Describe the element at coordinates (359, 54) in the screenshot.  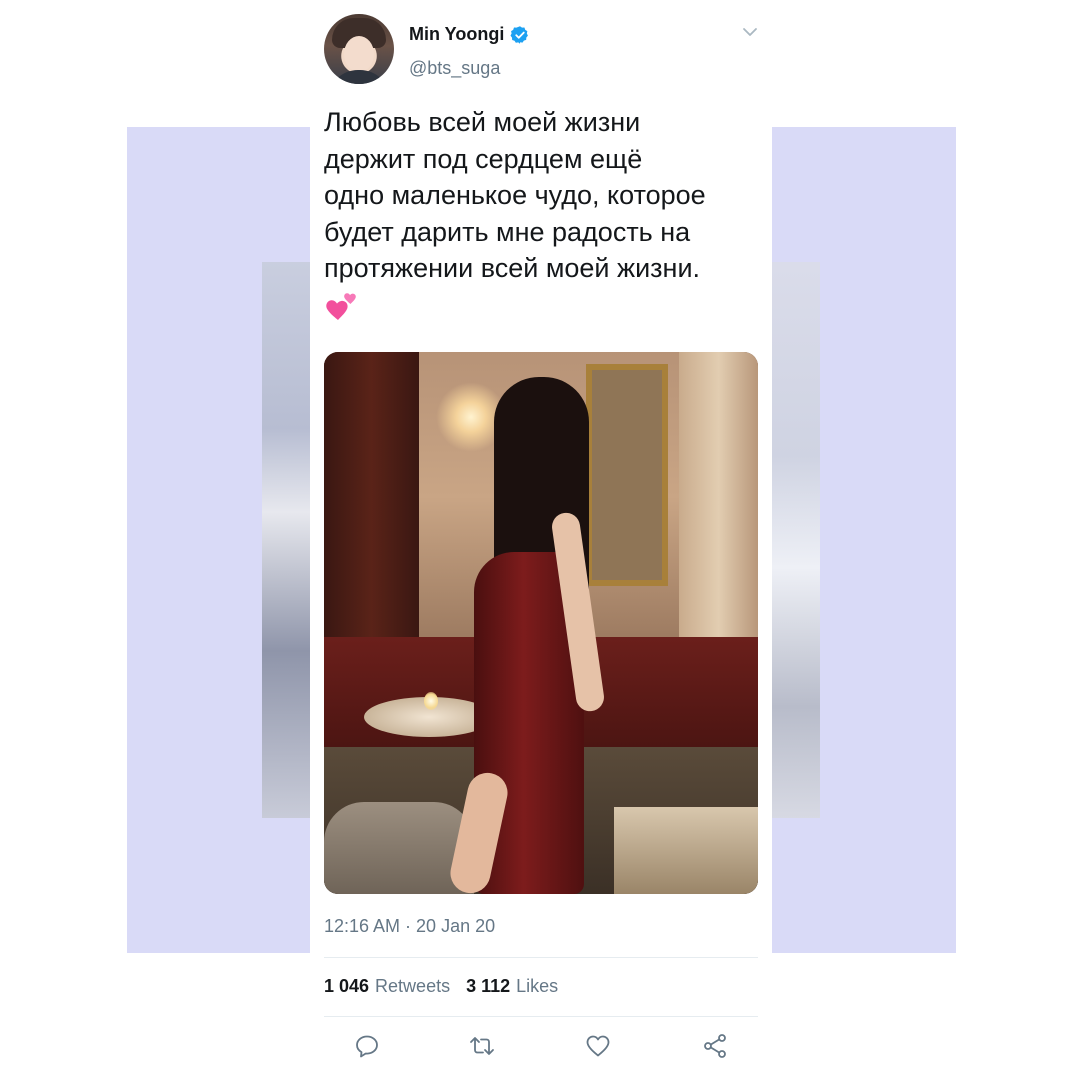
I see `avatar-face` at that location.